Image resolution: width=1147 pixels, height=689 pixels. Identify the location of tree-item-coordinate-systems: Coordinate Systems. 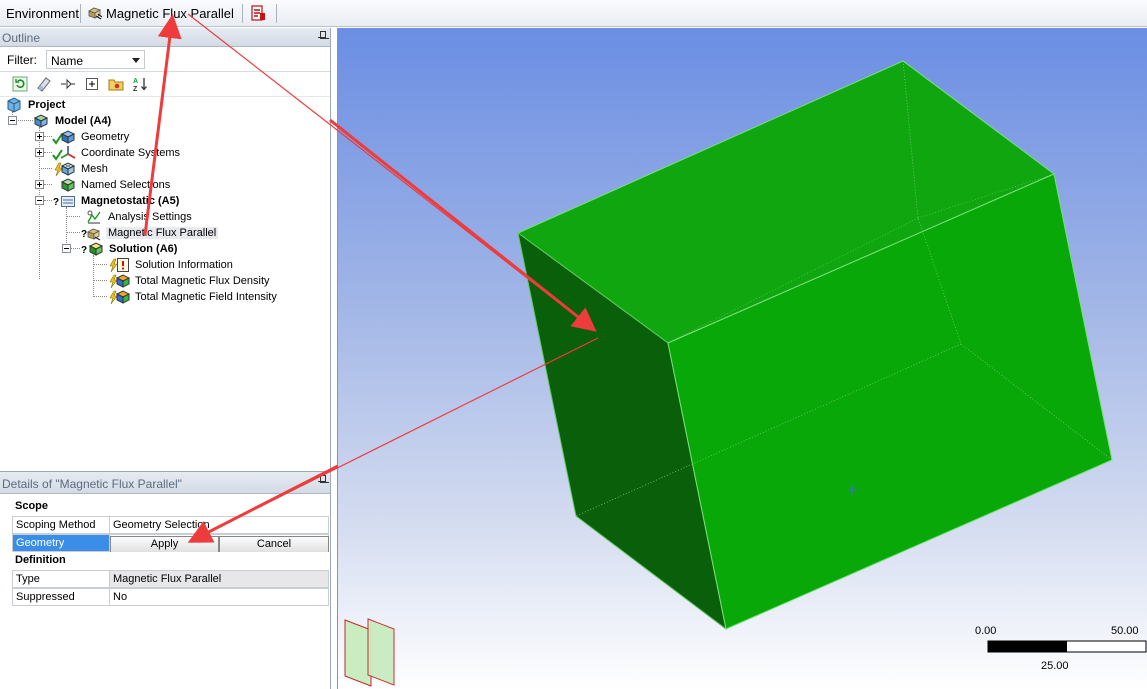
(116, 153).